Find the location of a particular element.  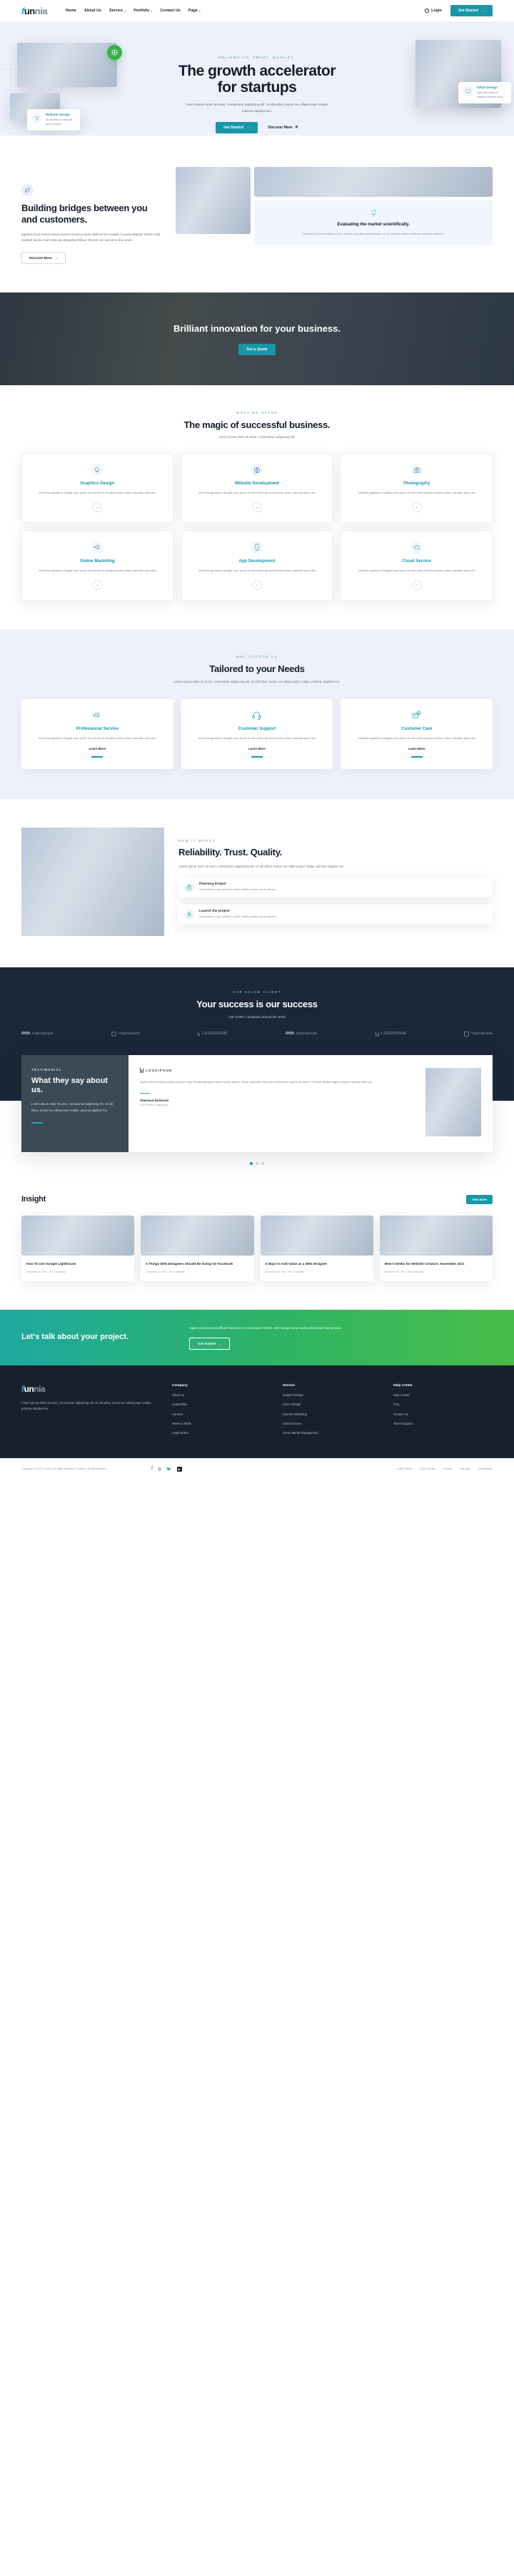

footer-link: About Us is located at coordinates (221, 1395).